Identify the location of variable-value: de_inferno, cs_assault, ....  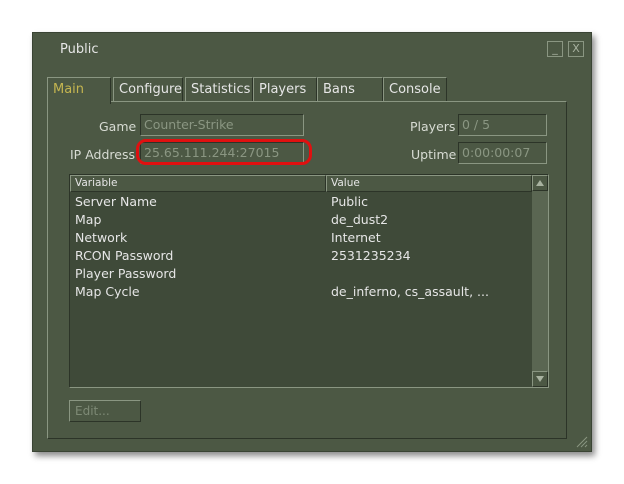
(410, 291).